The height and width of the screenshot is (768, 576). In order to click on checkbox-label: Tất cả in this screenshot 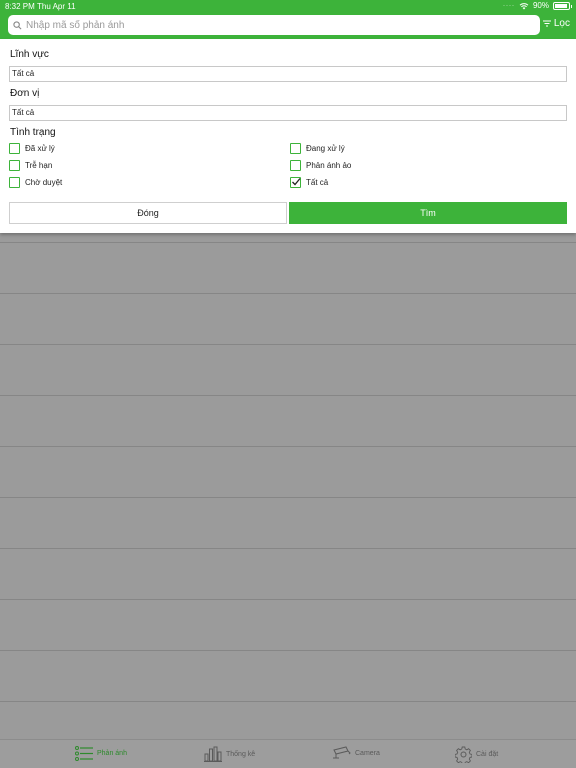, I will do `click(317, 182)`.